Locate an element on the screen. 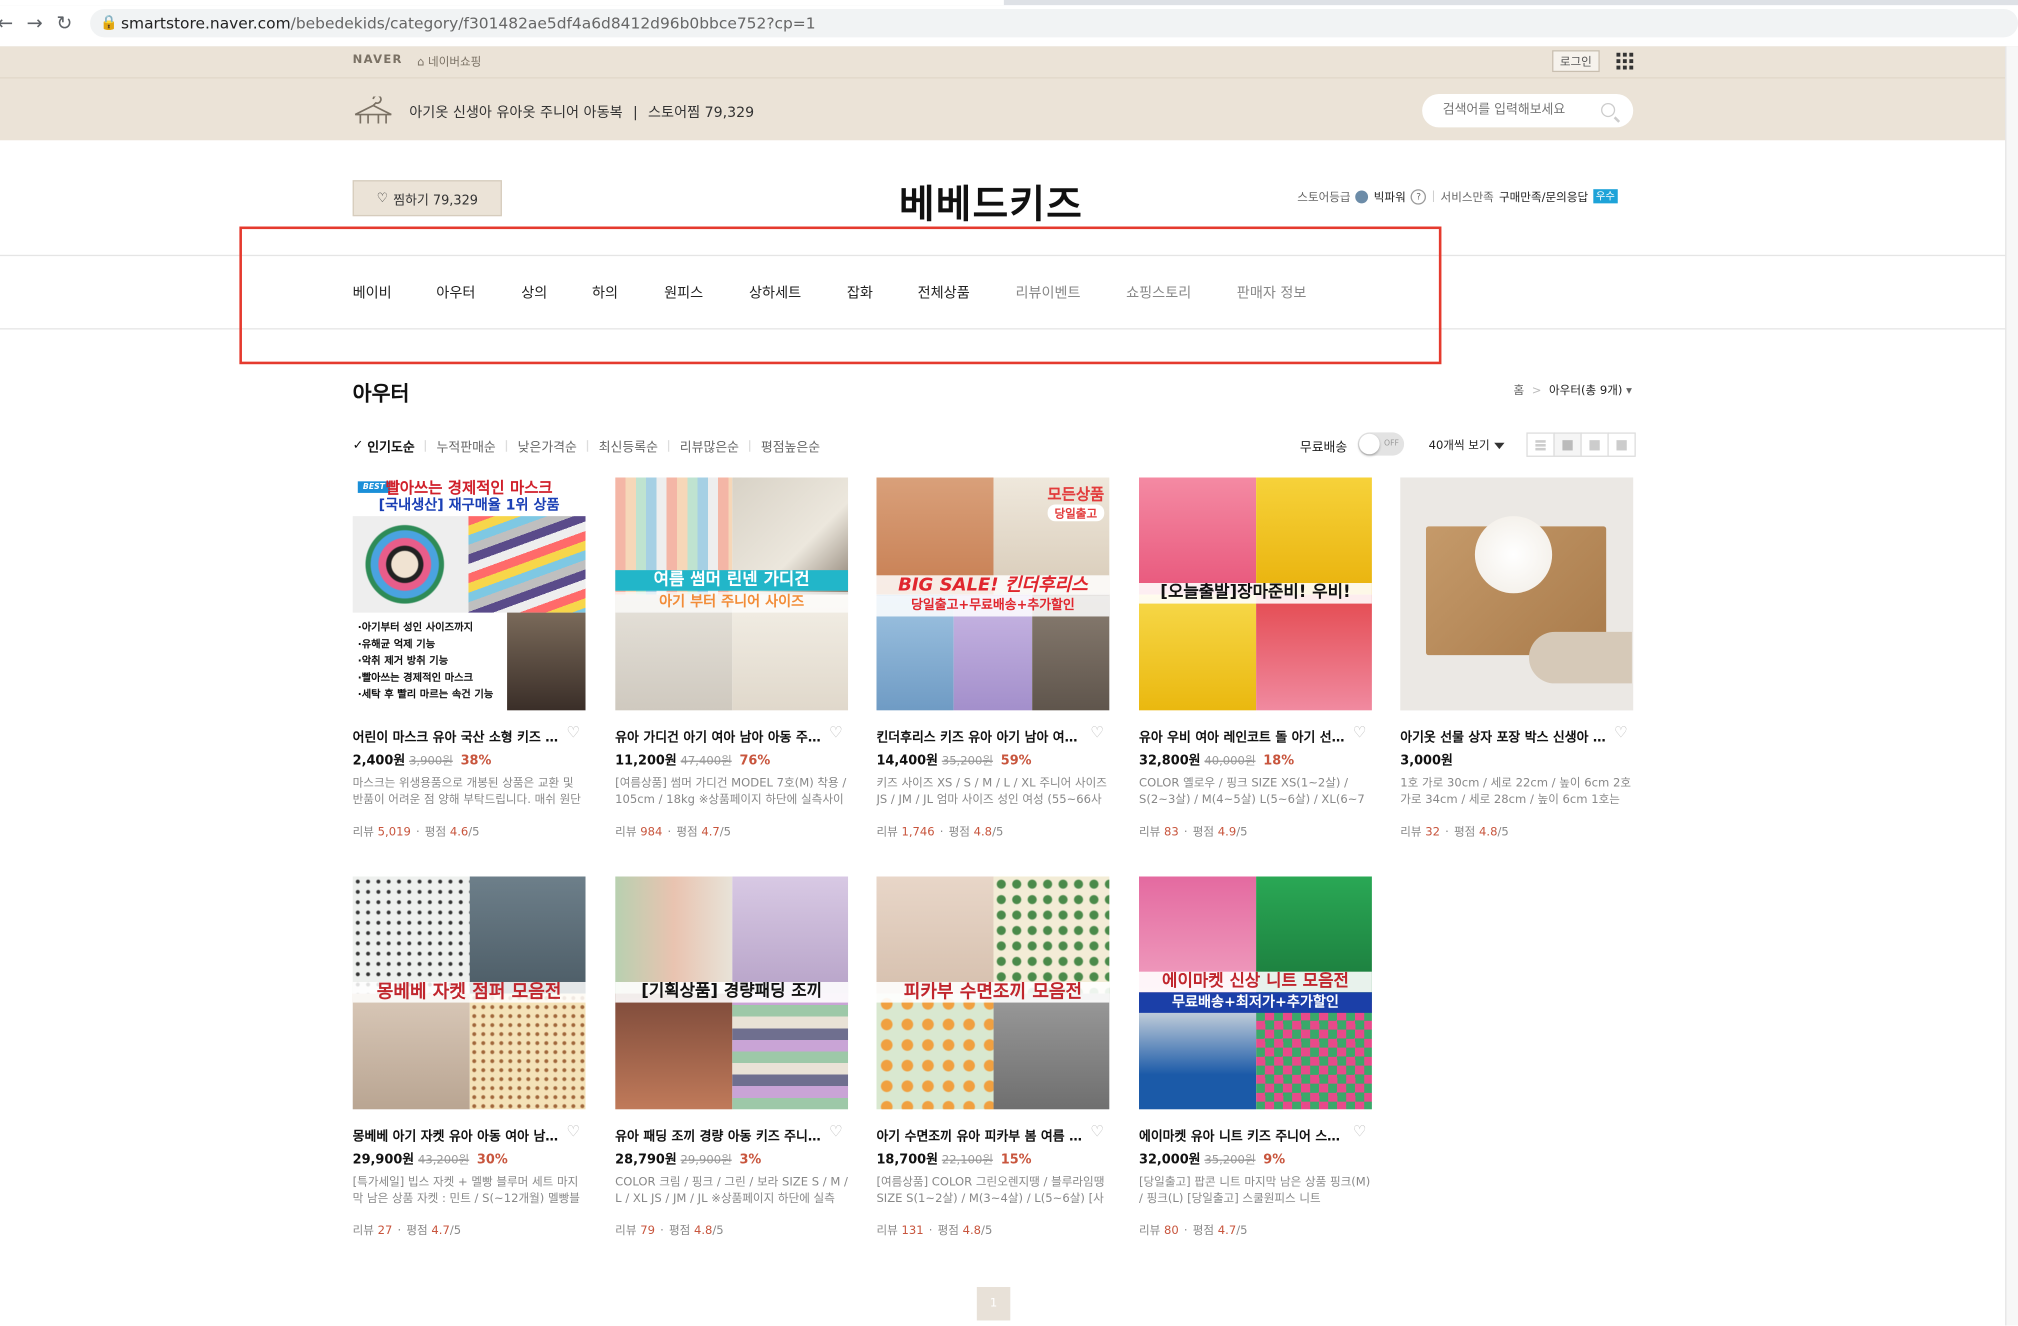 This screenshot has height=1326, width=2018. category-all-products: 전체상품 is located at coordinates (944, 292).